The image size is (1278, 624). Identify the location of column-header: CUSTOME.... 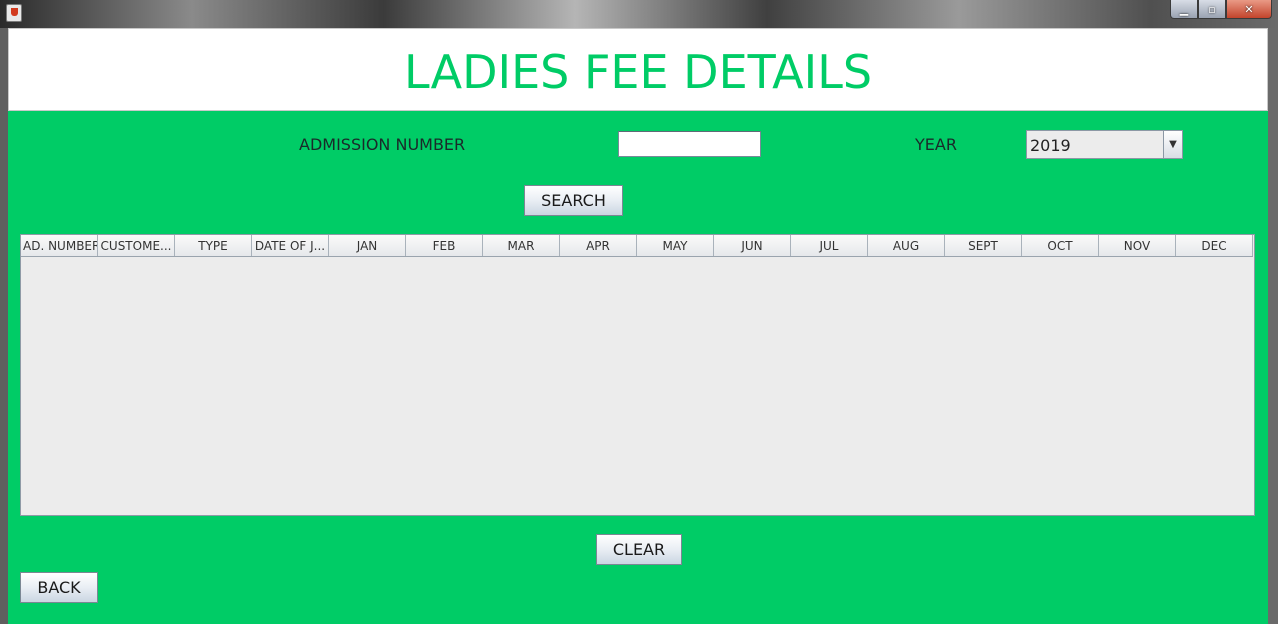
(136, 245).